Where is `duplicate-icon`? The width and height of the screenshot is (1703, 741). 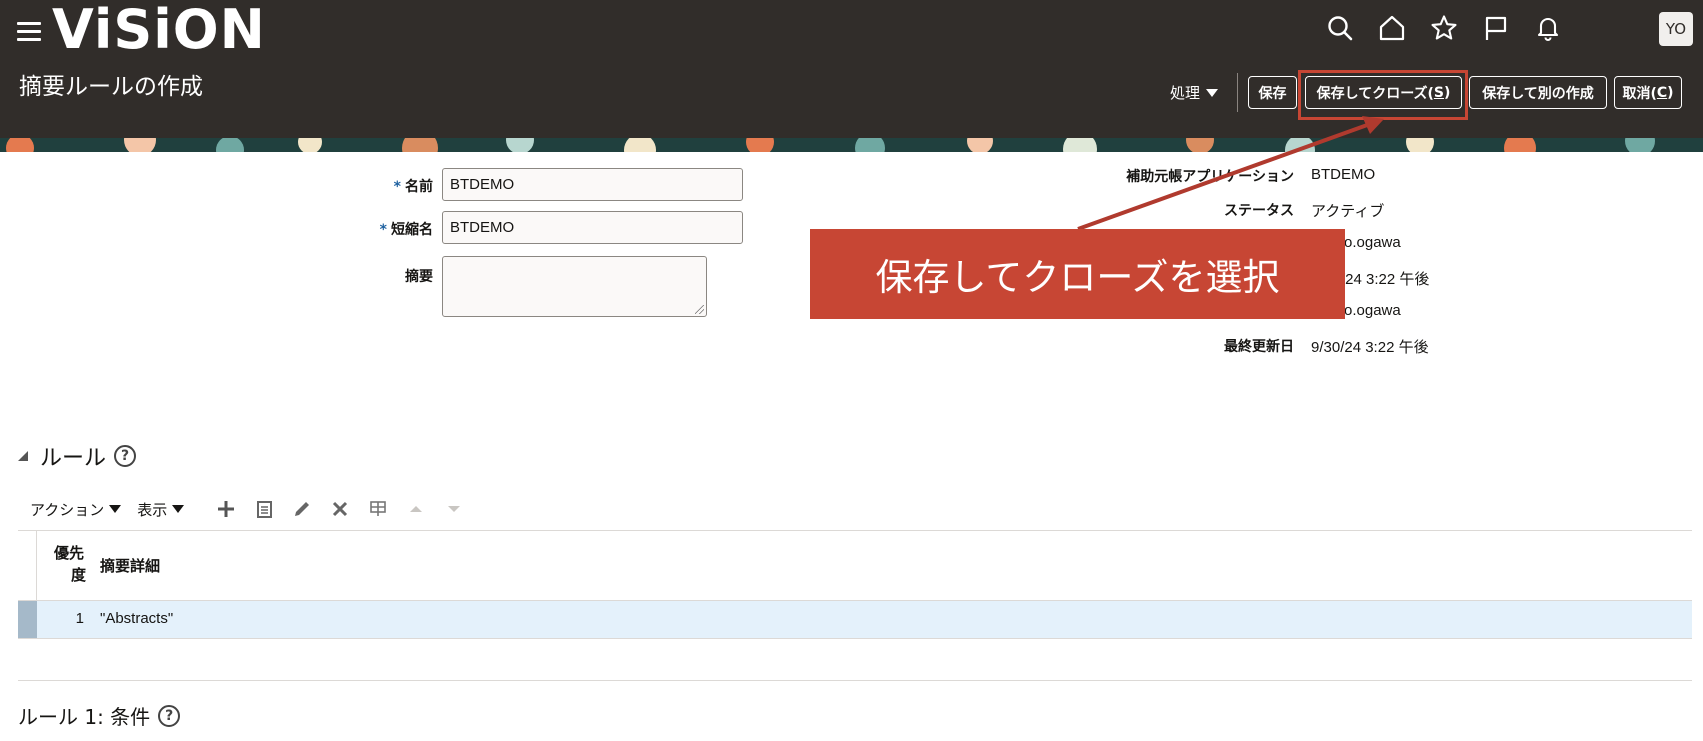
duplicate-icon is located at coordinates (264, 509).